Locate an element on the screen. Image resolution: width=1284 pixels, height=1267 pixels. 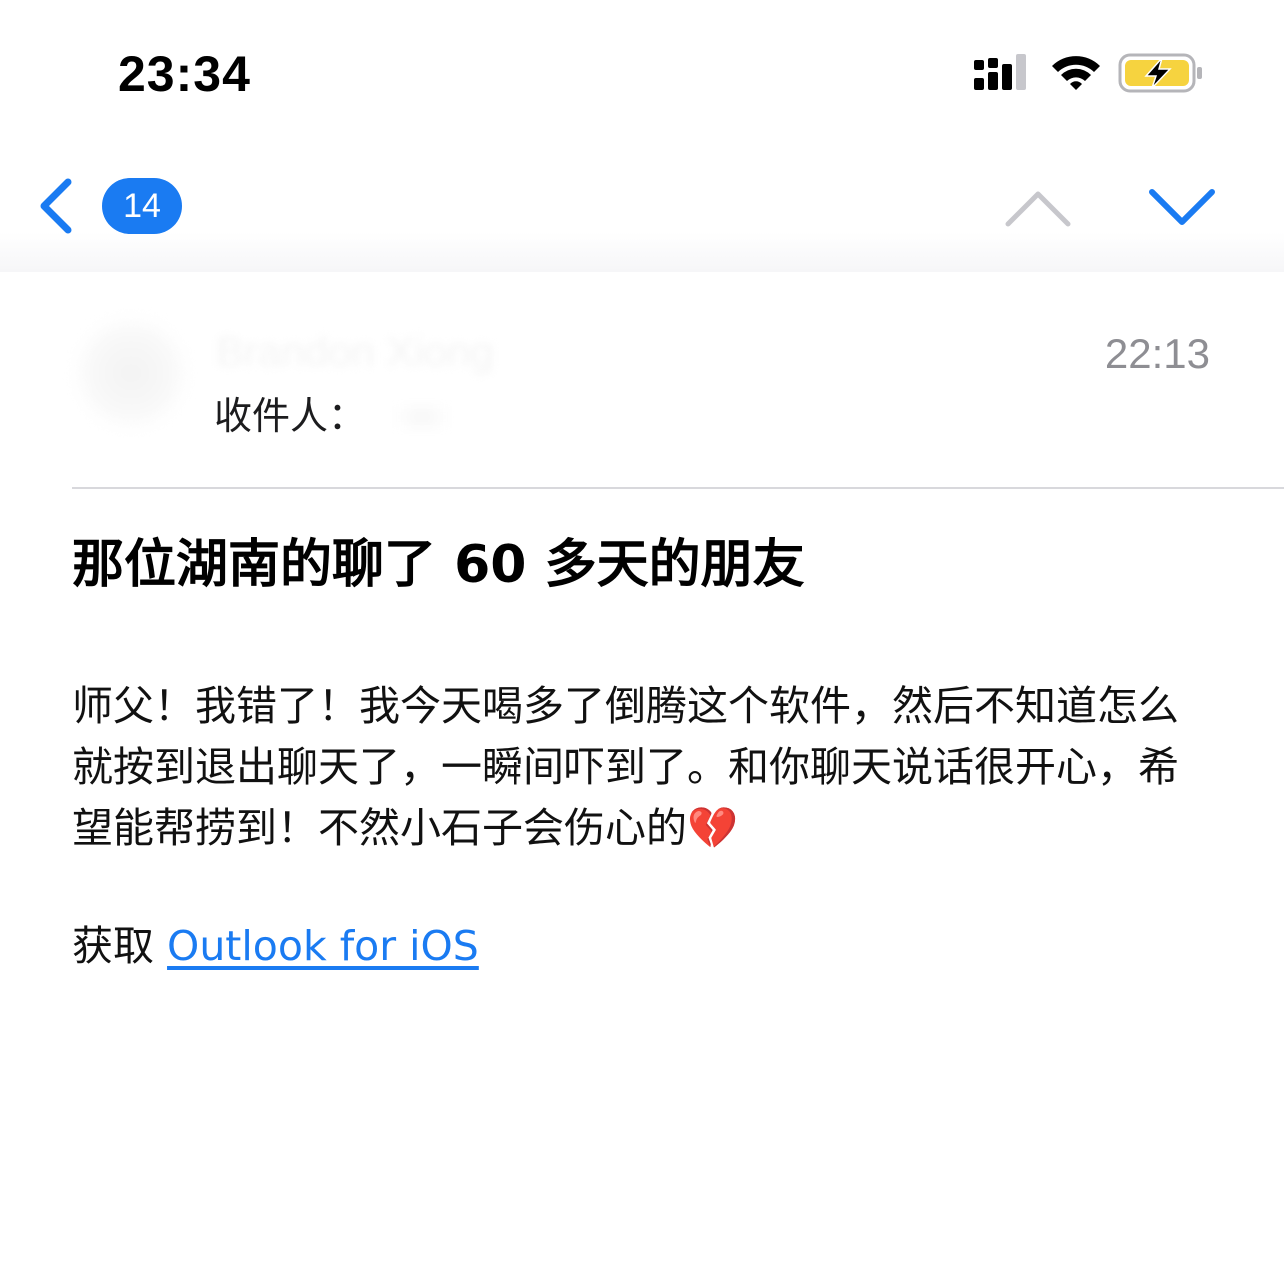
email-signature: 获取 Outlook for iOS is located at coordinates (275, 946).